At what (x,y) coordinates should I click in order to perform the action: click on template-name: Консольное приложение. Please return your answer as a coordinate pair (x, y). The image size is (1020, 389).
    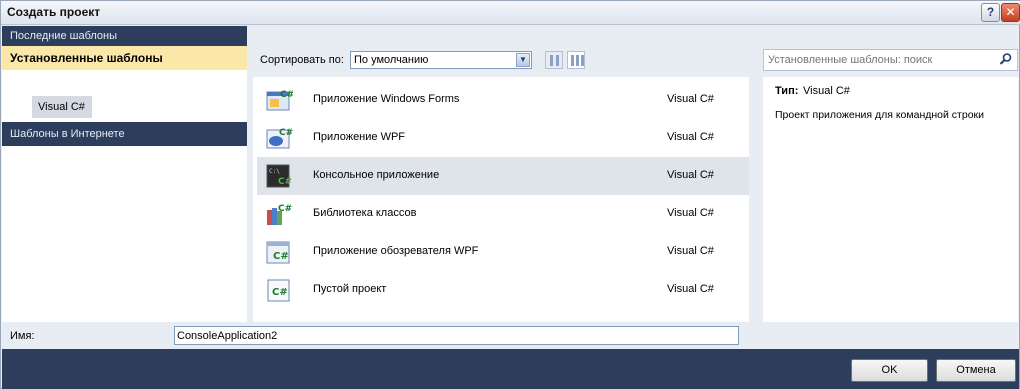
    Looking at the image, I should click on (376, 175).